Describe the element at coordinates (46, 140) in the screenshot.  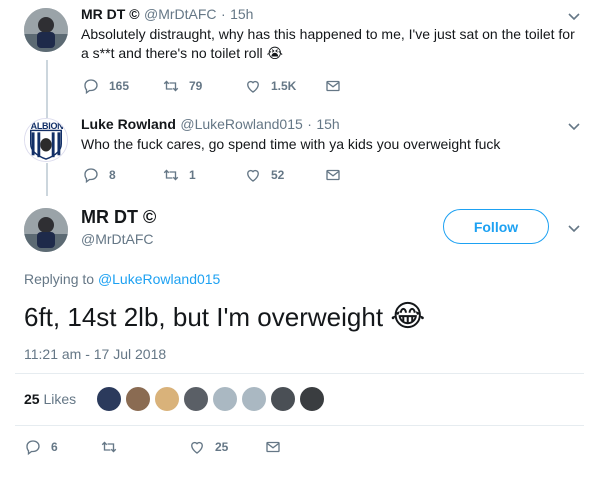
I see `avatar: ALBION` at that location.